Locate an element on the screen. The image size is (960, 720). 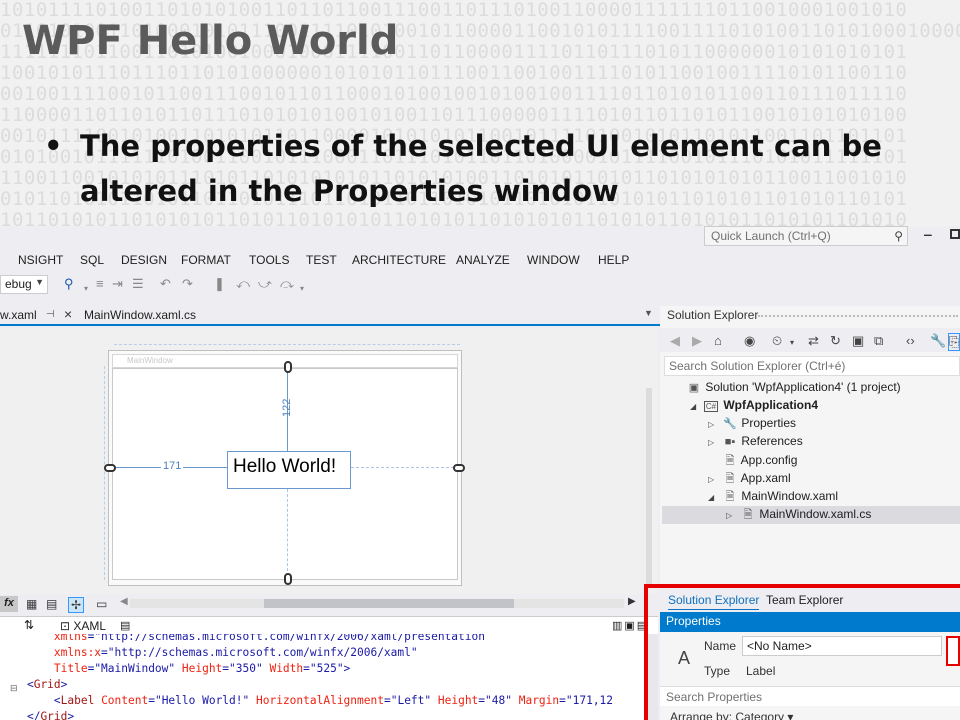
outdent-icon: ☰ is located at coordinates (138, 284).